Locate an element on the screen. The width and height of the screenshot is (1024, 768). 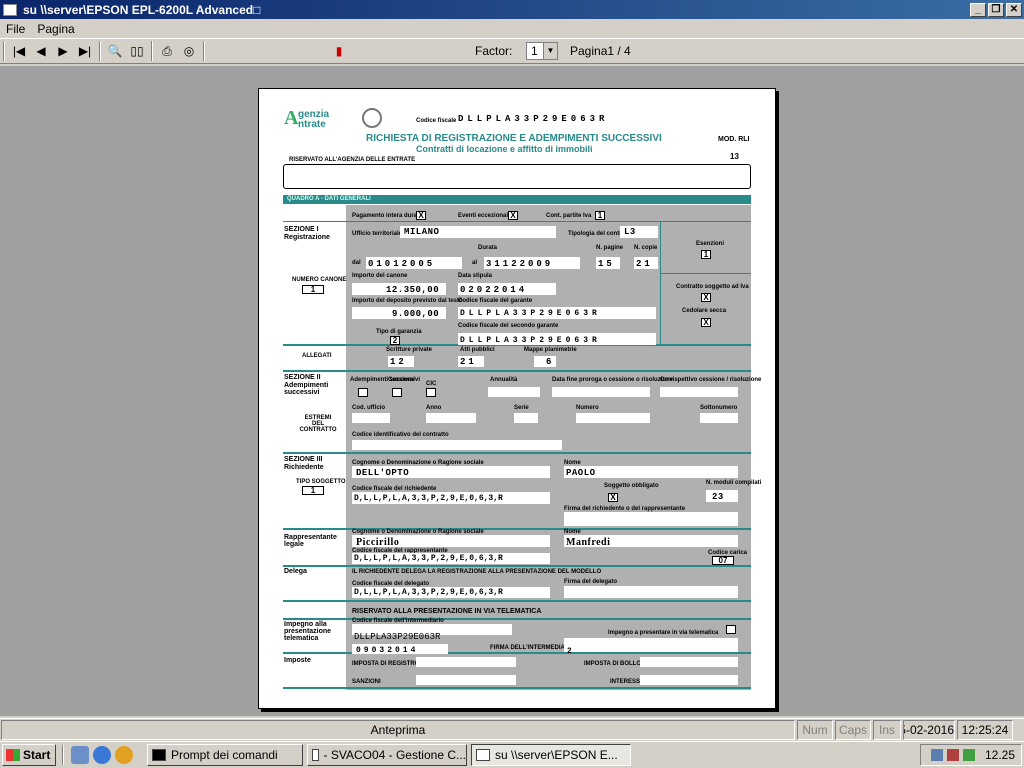
sottonumero-field is located at coordinates (719, 418).